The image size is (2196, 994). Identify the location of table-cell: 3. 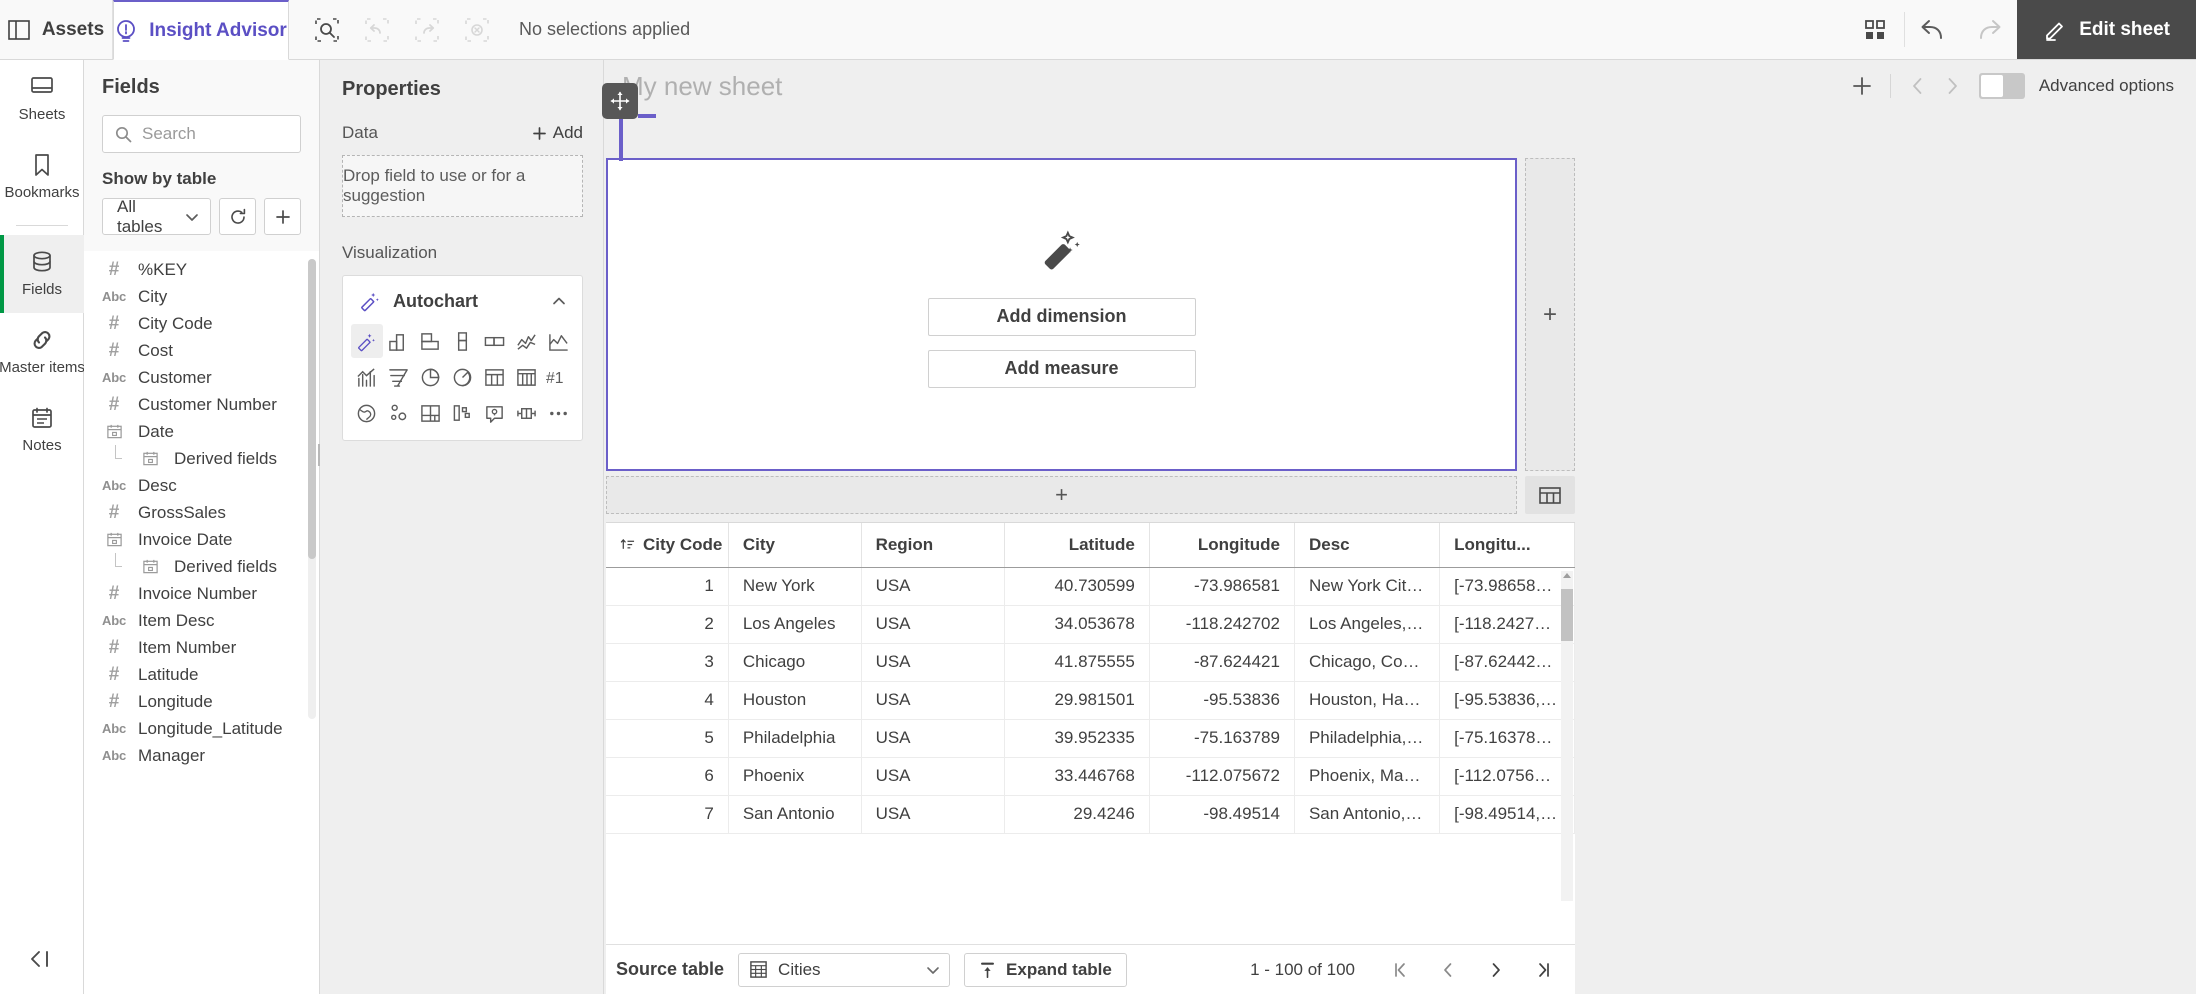
(667, 662).